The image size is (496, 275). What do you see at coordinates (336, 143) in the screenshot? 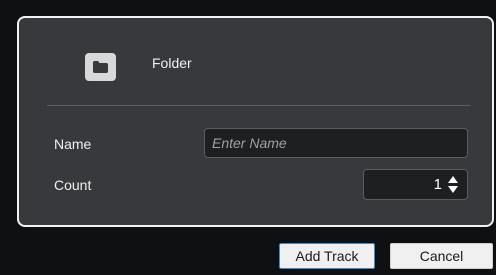
I see `name-input` at bounding box center [336, 143].